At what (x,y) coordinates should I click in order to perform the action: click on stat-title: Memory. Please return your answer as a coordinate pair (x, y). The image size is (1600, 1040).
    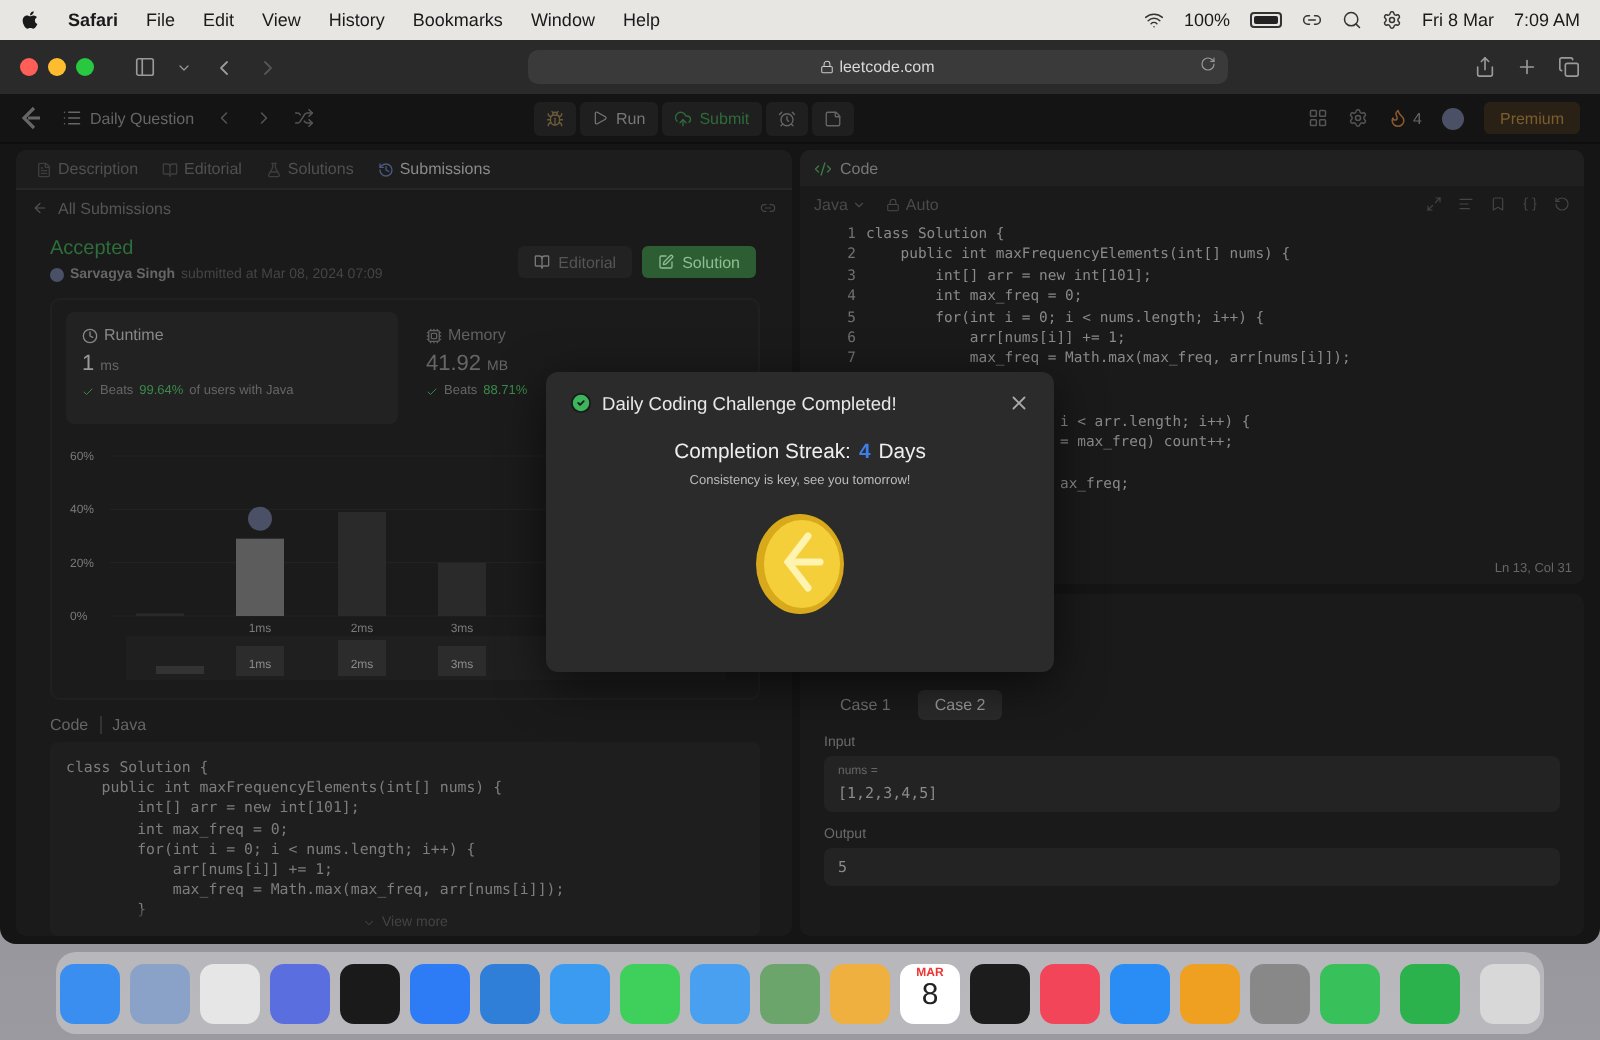
    Looking at the image, I should click on (576, 335).